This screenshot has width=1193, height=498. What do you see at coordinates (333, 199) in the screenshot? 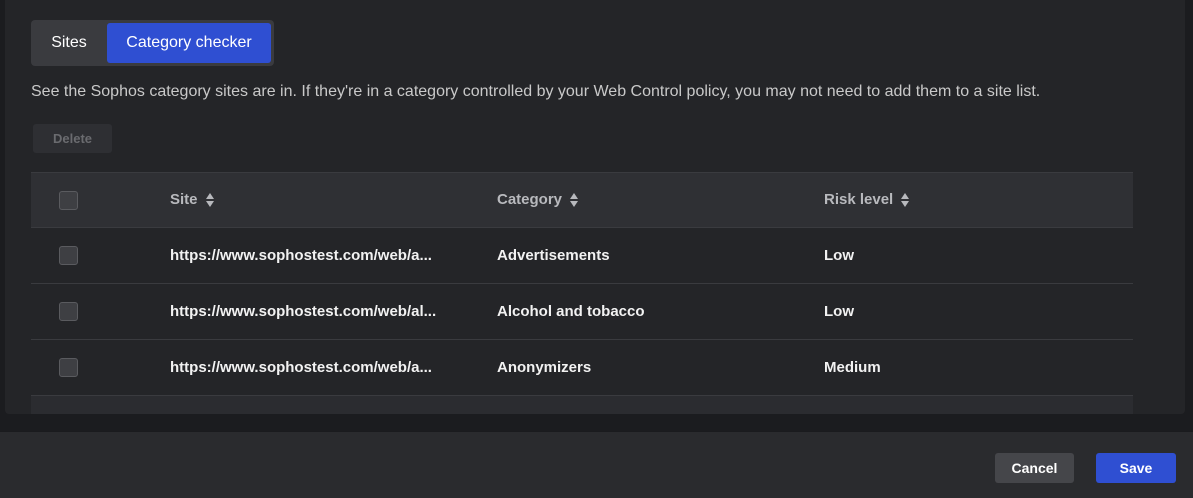
I see `column-header-site: Site` at bounding box center [333, 199].